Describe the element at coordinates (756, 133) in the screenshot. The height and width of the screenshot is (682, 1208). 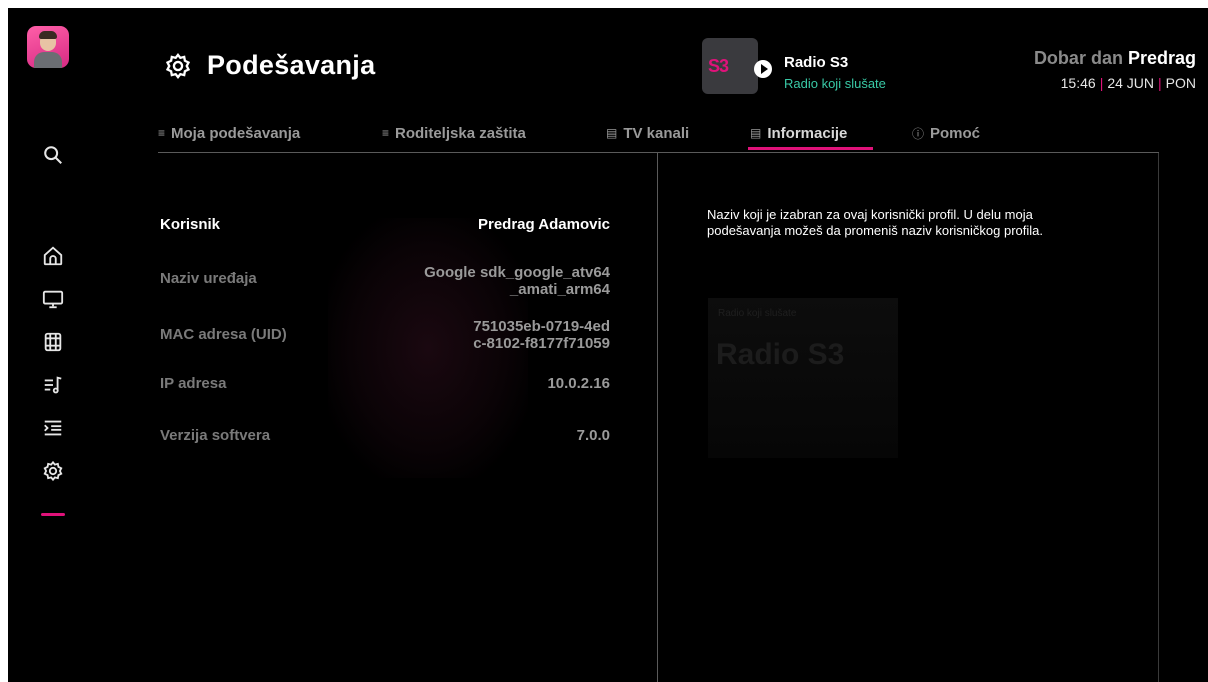
I see `info-doc-icon: ▤` at that location.